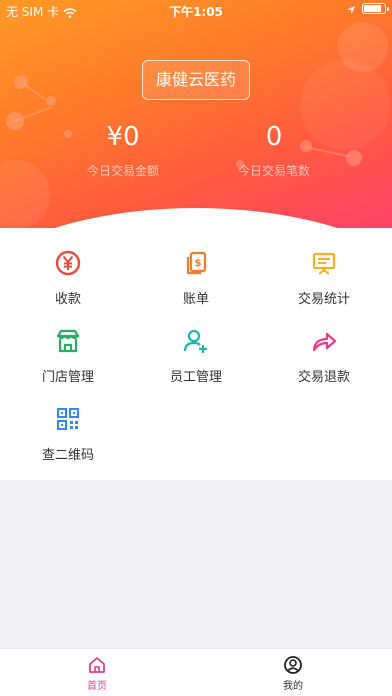 The width and height of the screenshot is (392, 696). Describe the element at coordinates (67, 377) in the screenshot. I see `menu-item-label: 门店管理` at that location.